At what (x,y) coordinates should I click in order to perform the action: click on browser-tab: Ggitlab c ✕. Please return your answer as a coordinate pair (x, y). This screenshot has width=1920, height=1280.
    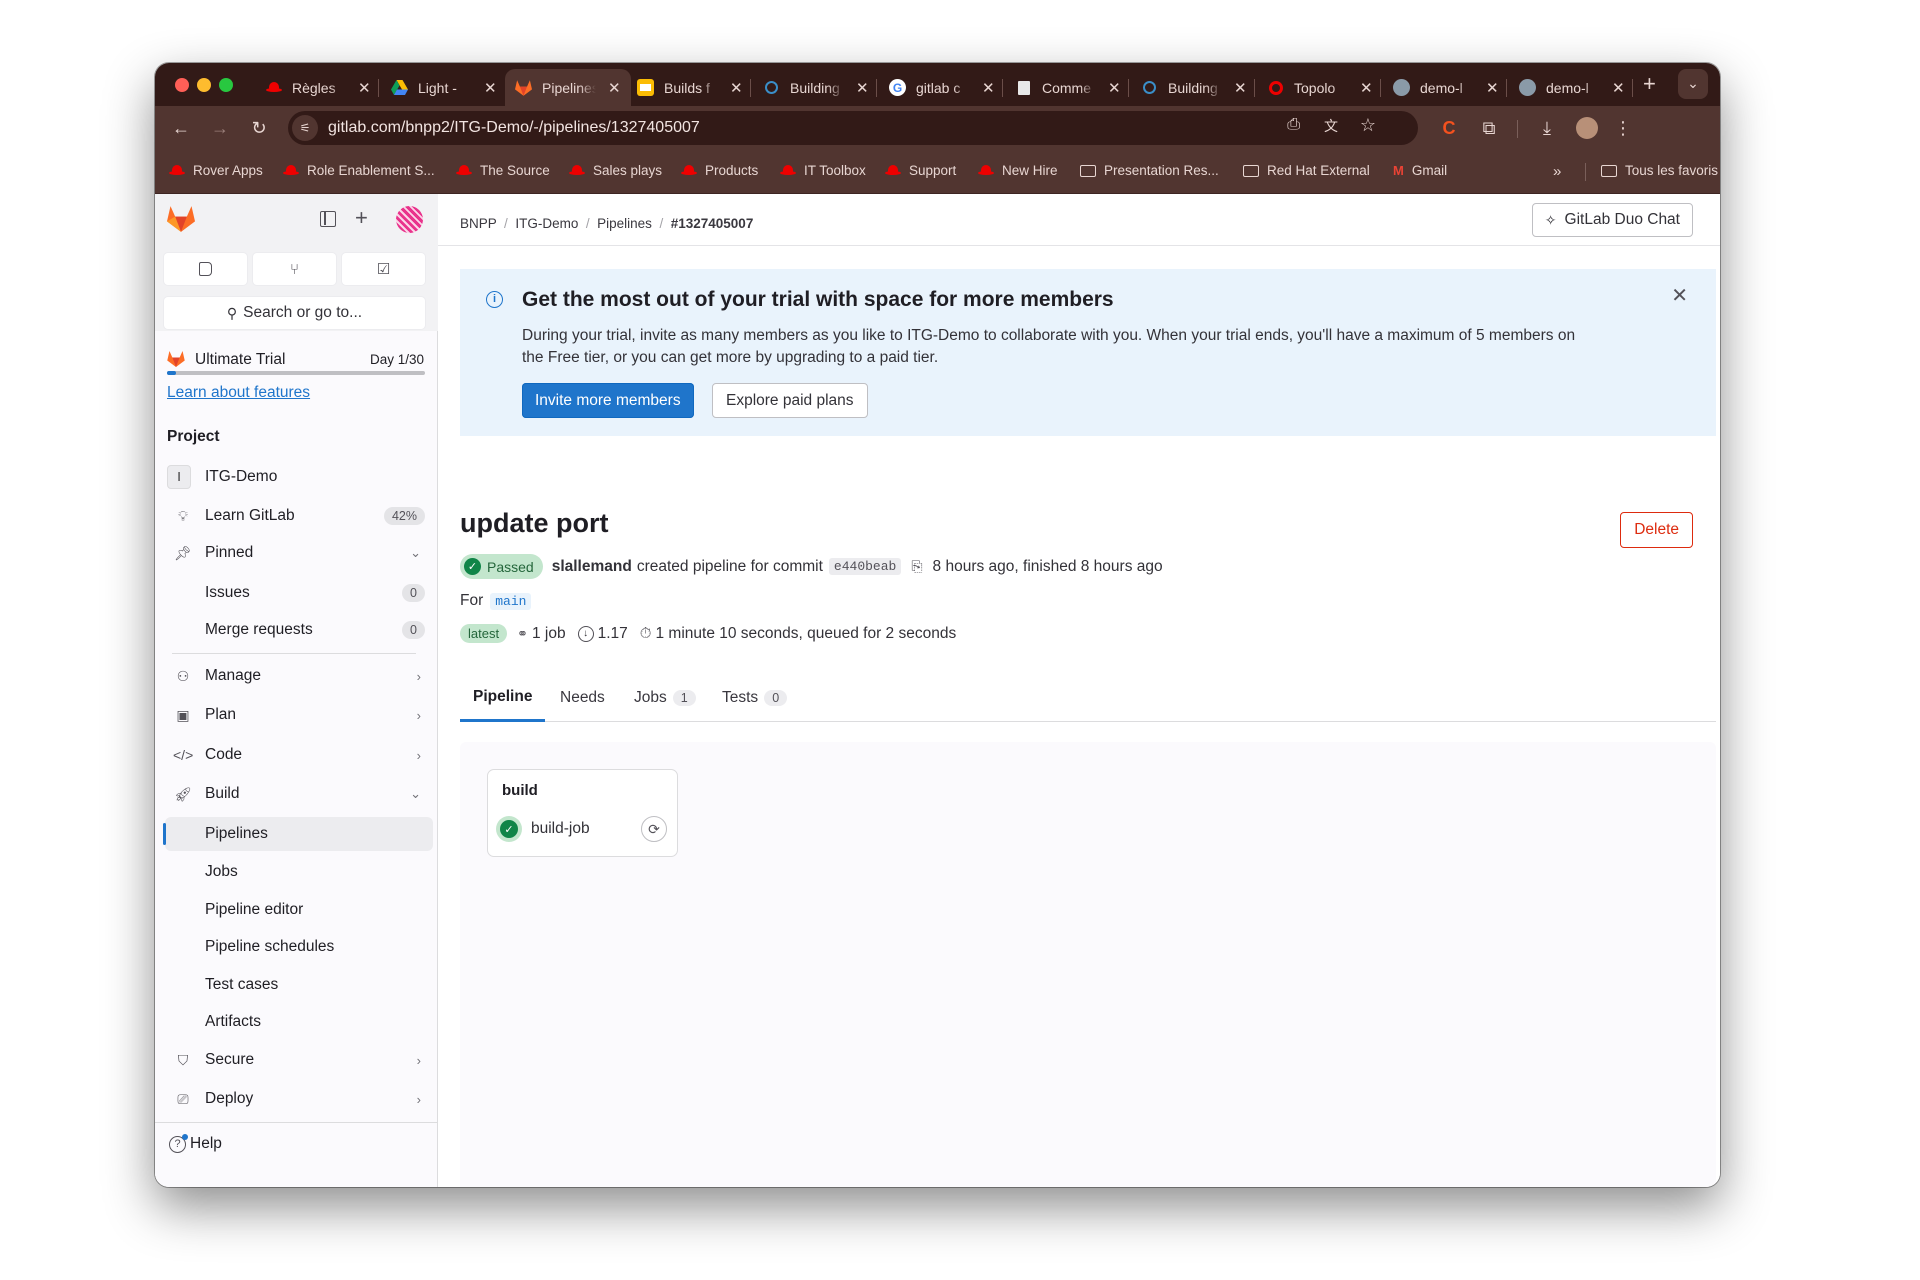
    Looking at the image, I should click on (942, 87).